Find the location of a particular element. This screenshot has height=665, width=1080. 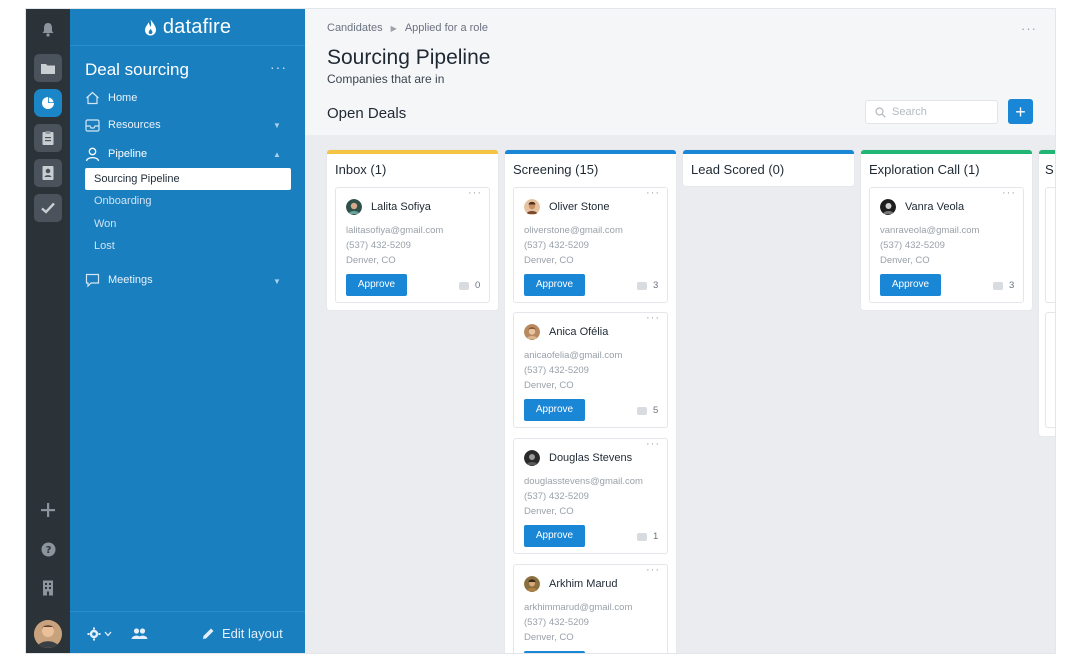

contact-name: Anica Ofélia is located at coordinates (579, 332).